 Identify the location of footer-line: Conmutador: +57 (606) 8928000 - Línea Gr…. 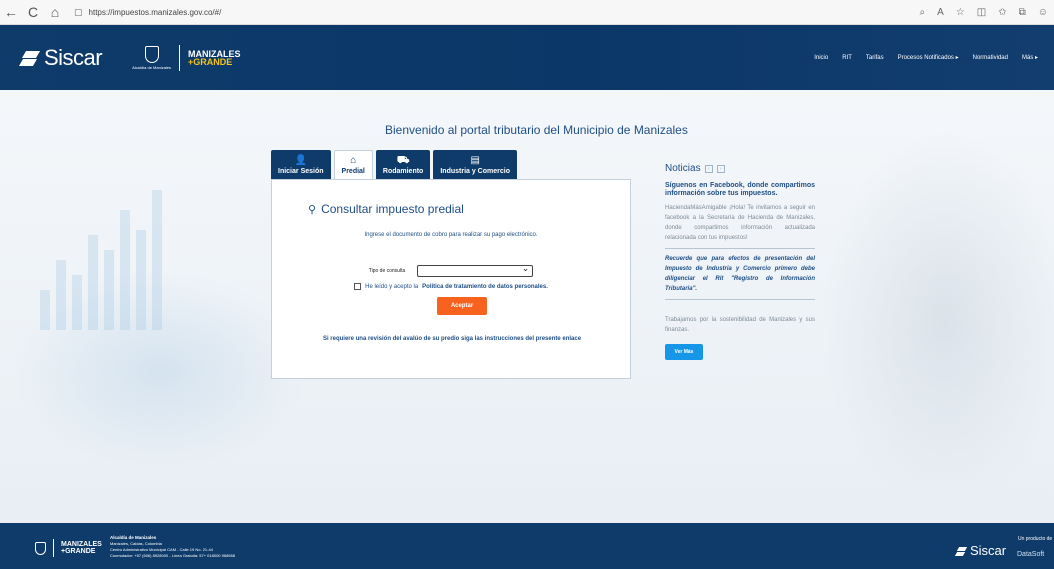
(172, 555).